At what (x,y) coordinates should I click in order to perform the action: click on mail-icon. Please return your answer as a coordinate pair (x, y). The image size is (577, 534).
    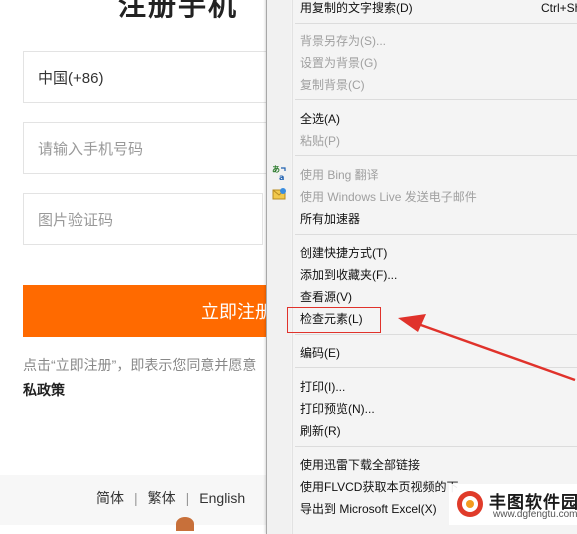
    Looking at the image, I should click on (279, 194).